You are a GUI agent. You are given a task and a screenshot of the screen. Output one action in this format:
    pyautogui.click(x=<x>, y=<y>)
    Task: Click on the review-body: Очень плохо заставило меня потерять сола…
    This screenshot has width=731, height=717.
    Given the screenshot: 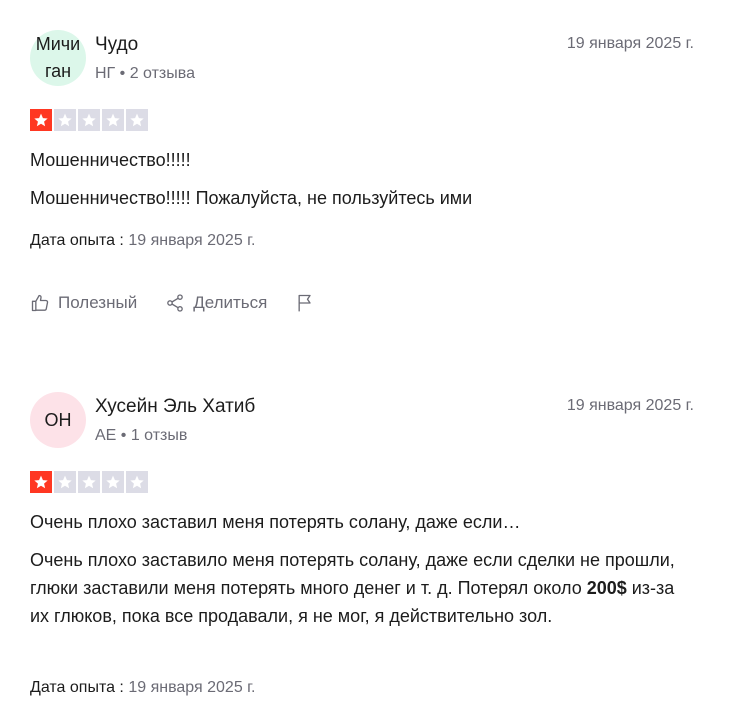 What is the action you would take?
    pyautogui.click(x=362, y=588)
    